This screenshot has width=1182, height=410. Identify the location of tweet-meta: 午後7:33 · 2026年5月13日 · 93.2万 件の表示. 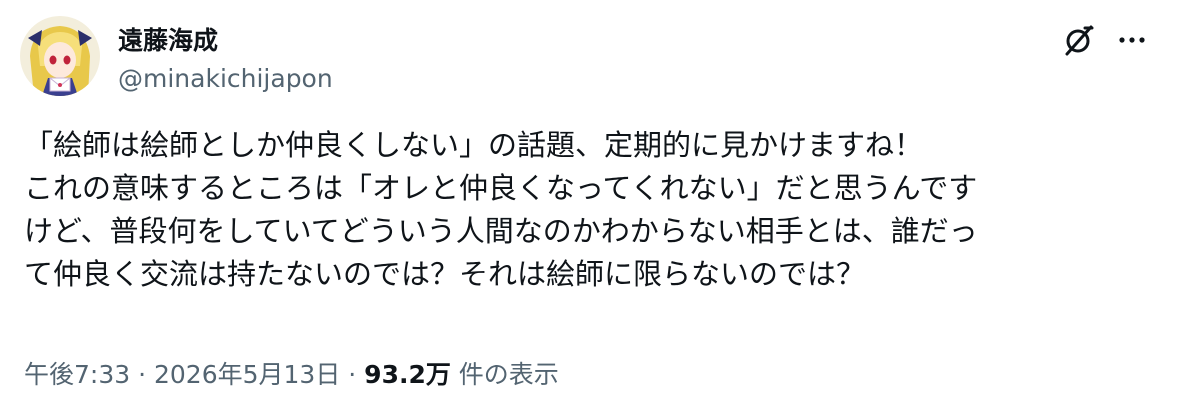
(291, 375).